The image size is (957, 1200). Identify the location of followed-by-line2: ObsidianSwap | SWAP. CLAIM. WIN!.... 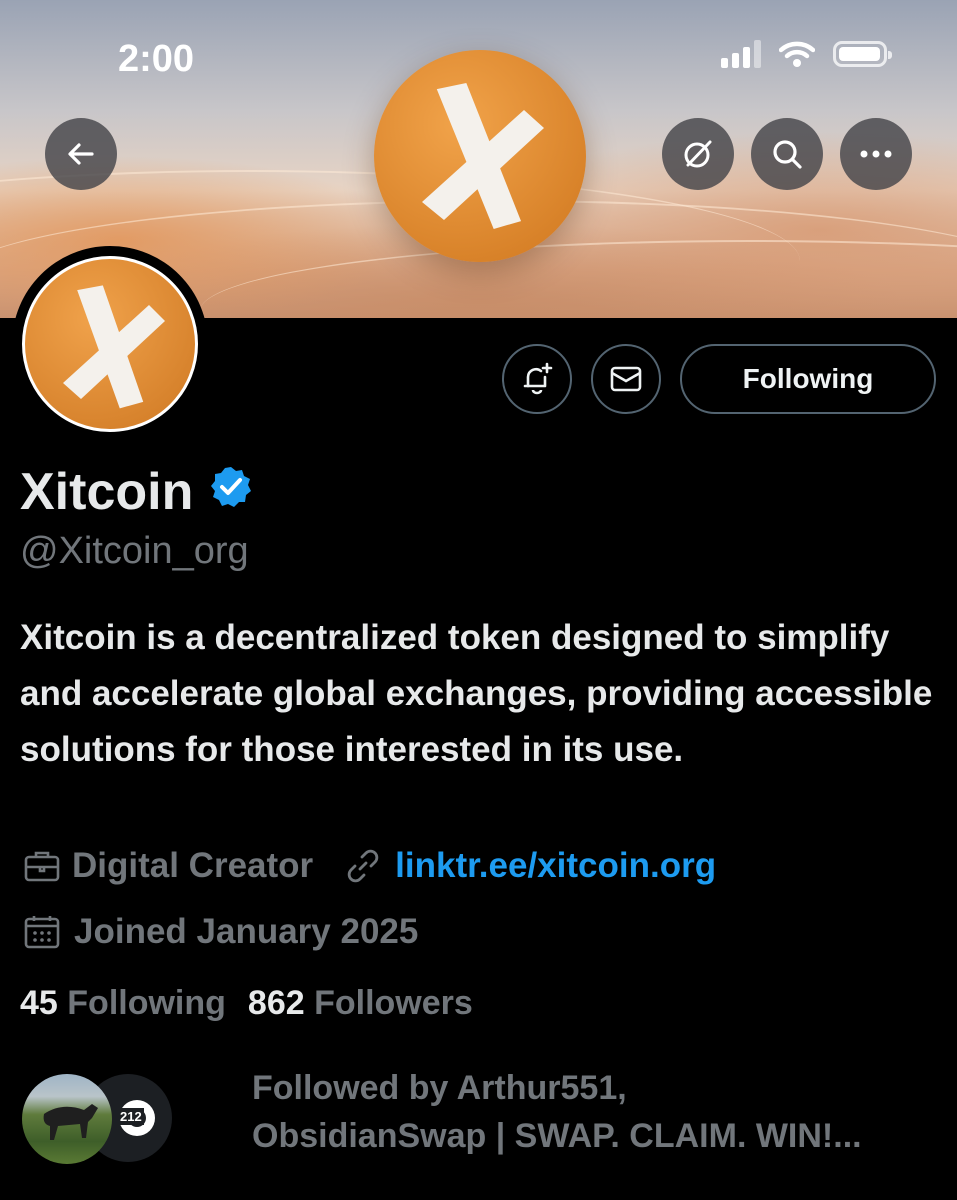
(557, 1136).